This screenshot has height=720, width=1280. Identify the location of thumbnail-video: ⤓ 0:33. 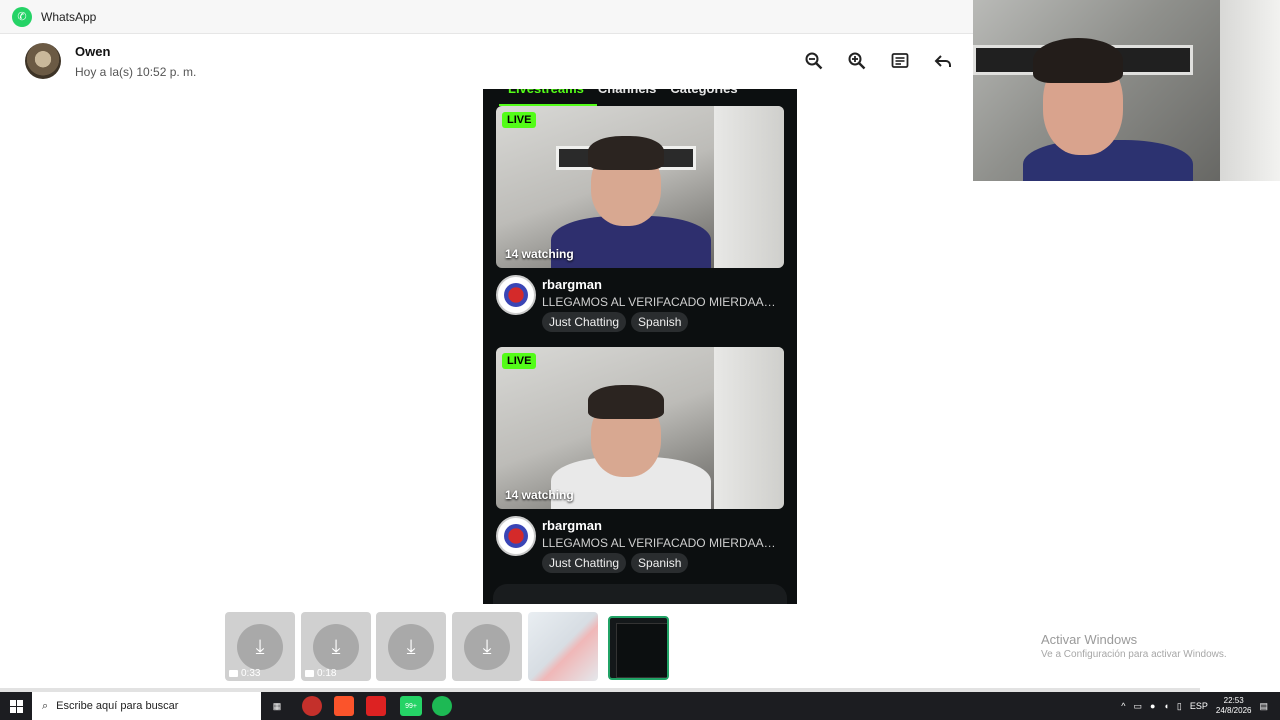
(260, 646).